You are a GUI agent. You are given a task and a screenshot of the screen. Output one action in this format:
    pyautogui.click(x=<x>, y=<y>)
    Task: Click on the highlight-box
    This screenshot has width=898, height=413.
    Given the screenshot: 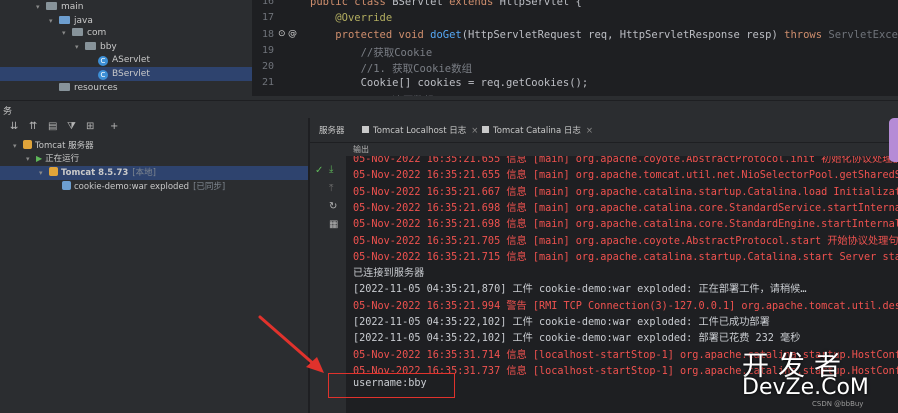 What is the action you would take?
    pyautogui.click(x=391, y=385)
    